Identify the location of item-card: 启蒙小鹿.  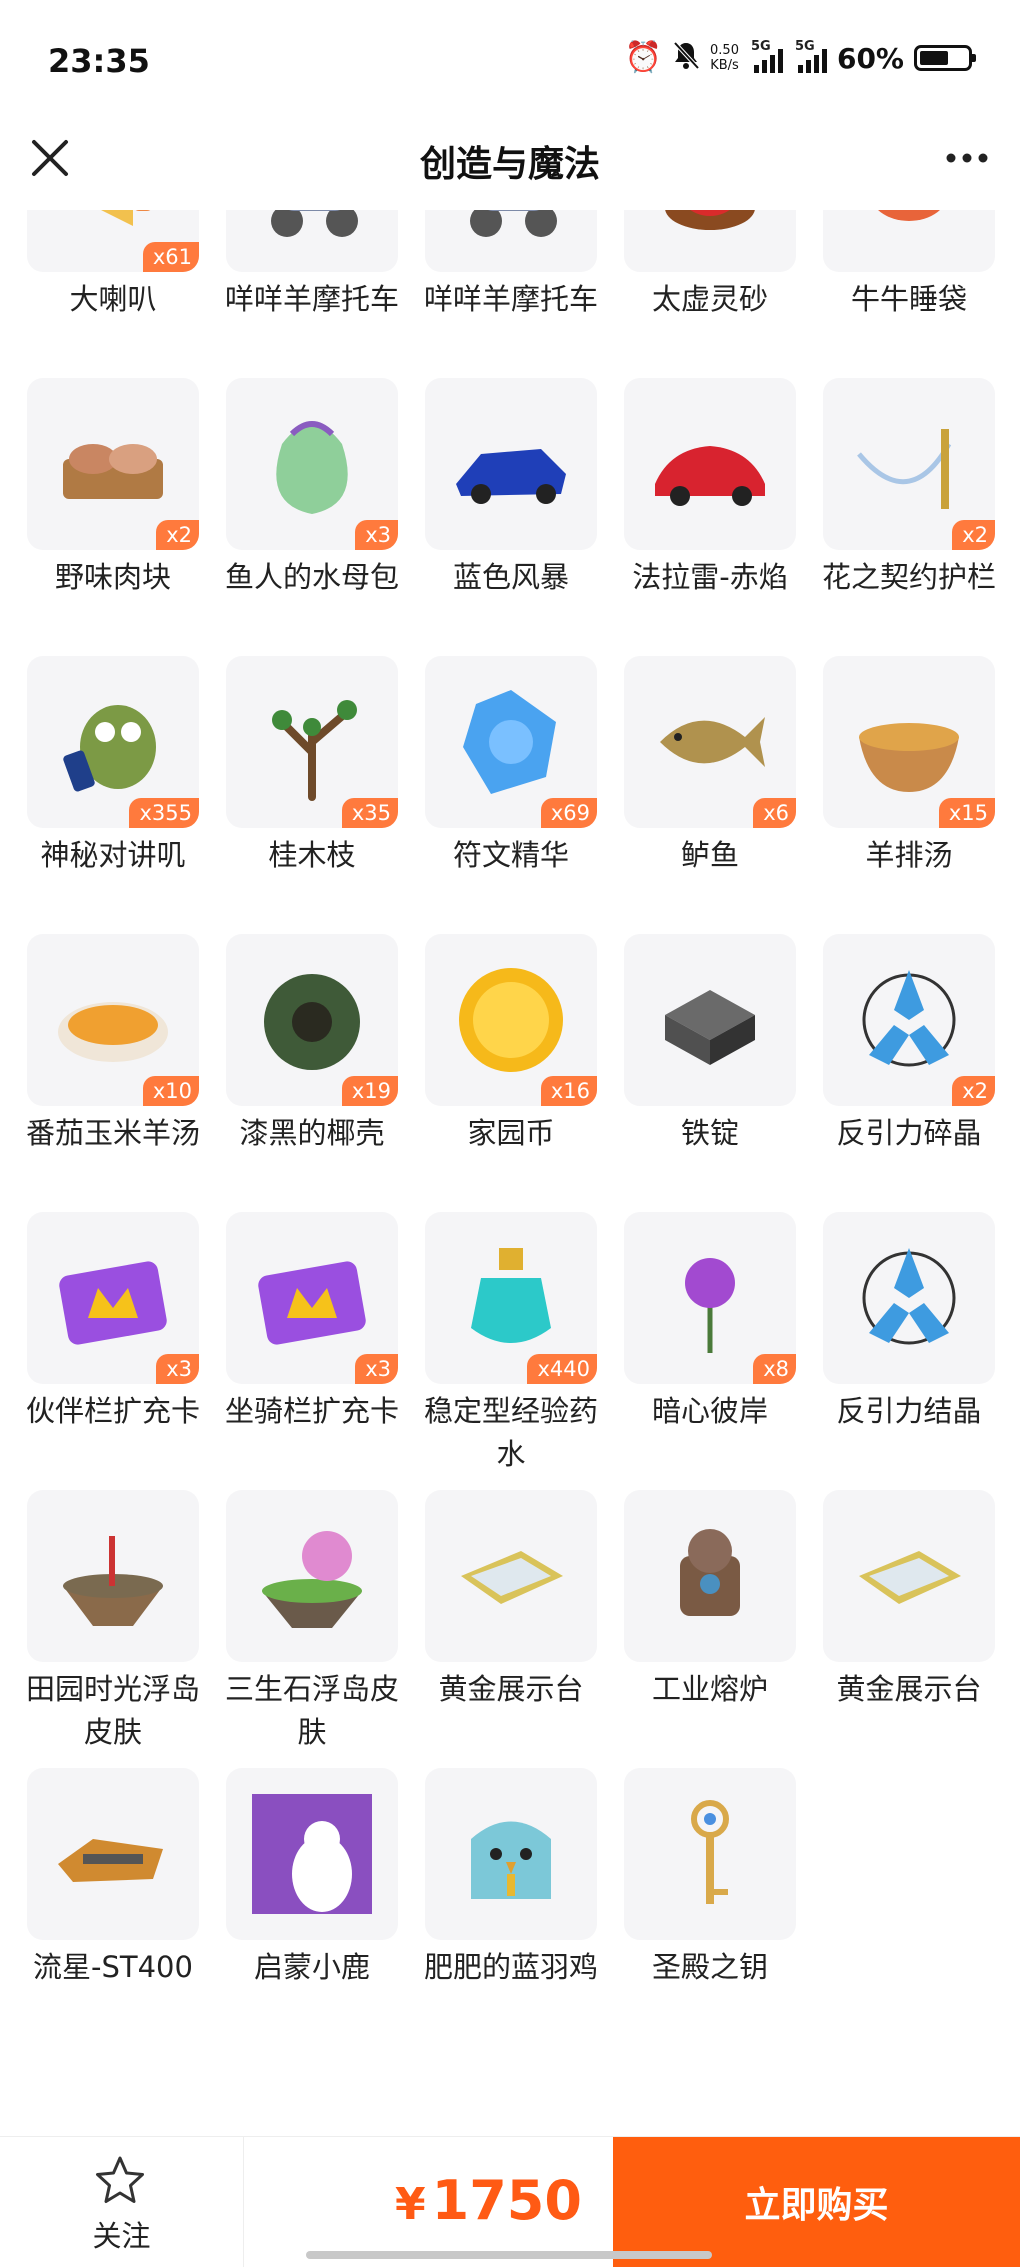
(312, 1907).